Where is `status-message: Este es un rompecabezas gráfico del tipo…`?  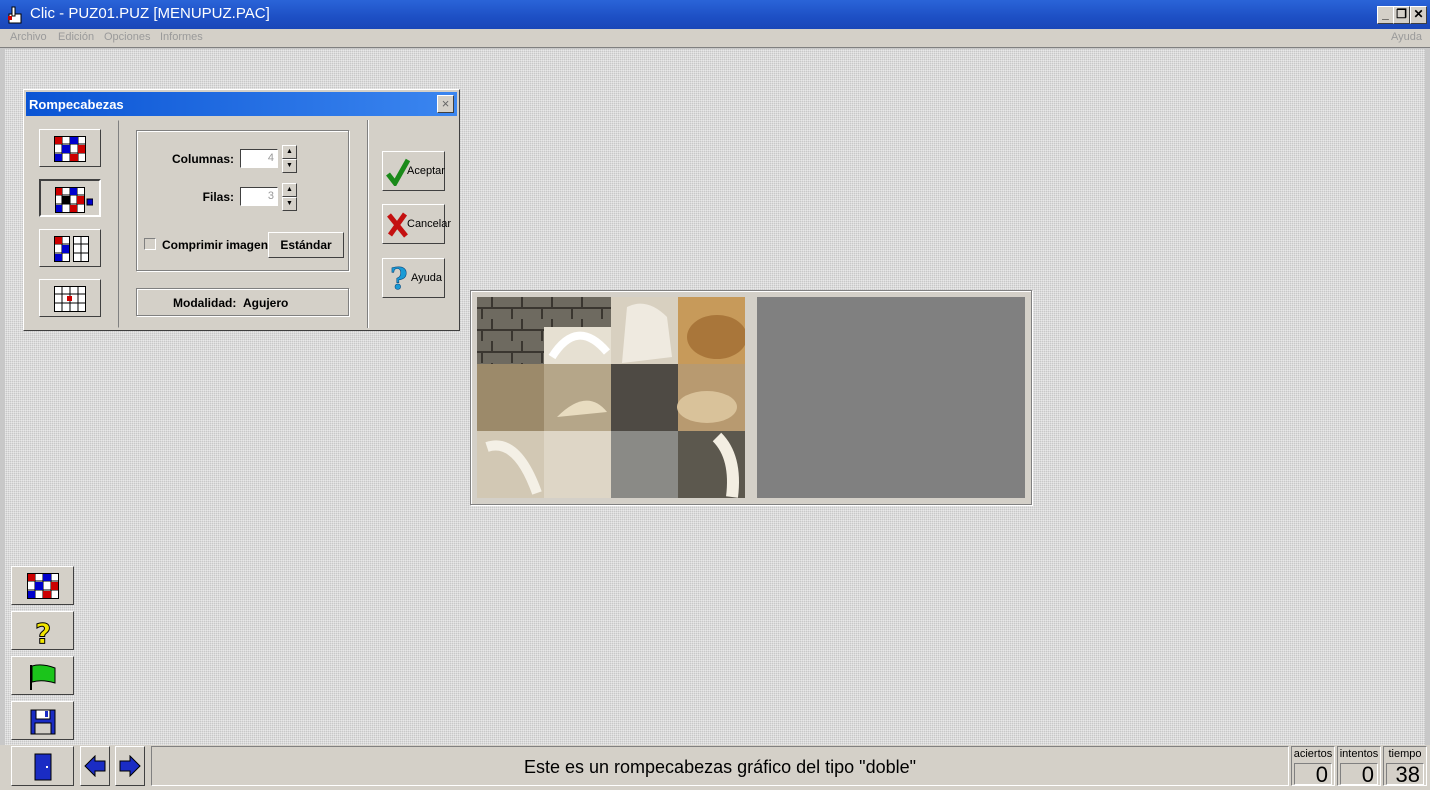 status-message: Este es un rompecabezas gráfico del tipo… is located at coordinates (720, 766).